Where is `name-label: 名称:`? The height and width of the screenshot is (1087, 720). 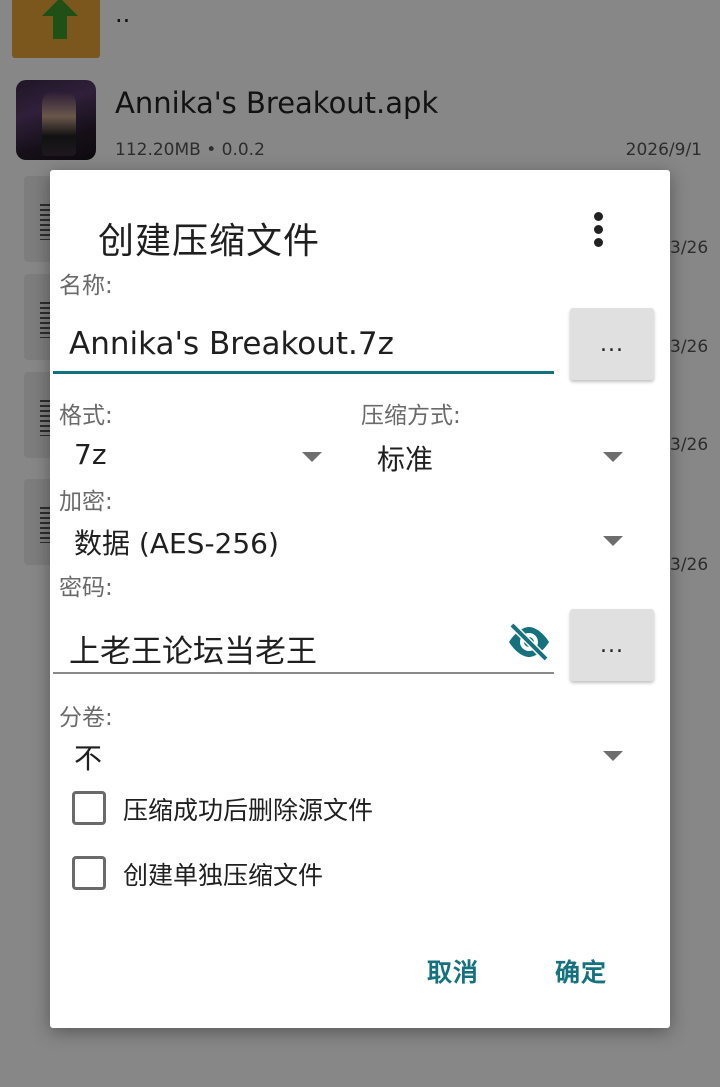 name-label: 名称: is located at coordinates (86, 286).